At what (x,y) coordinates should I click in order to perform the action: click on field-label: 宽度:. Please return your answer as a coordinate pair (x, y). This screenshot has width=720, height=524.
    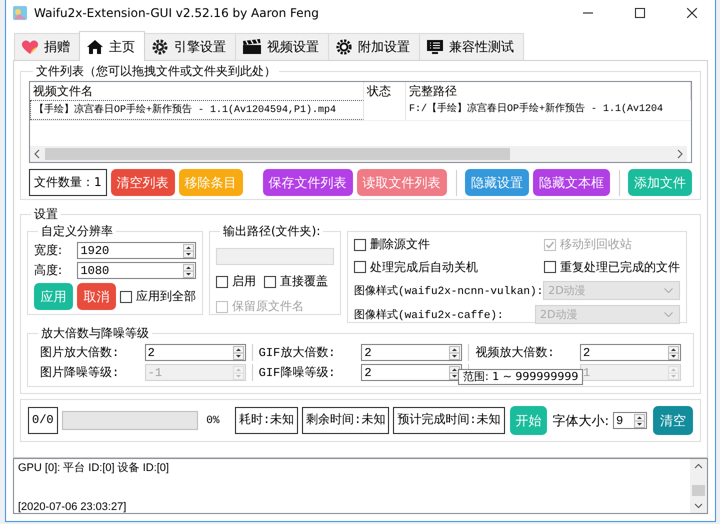
    Looking at the image, I should click on (49, 250).